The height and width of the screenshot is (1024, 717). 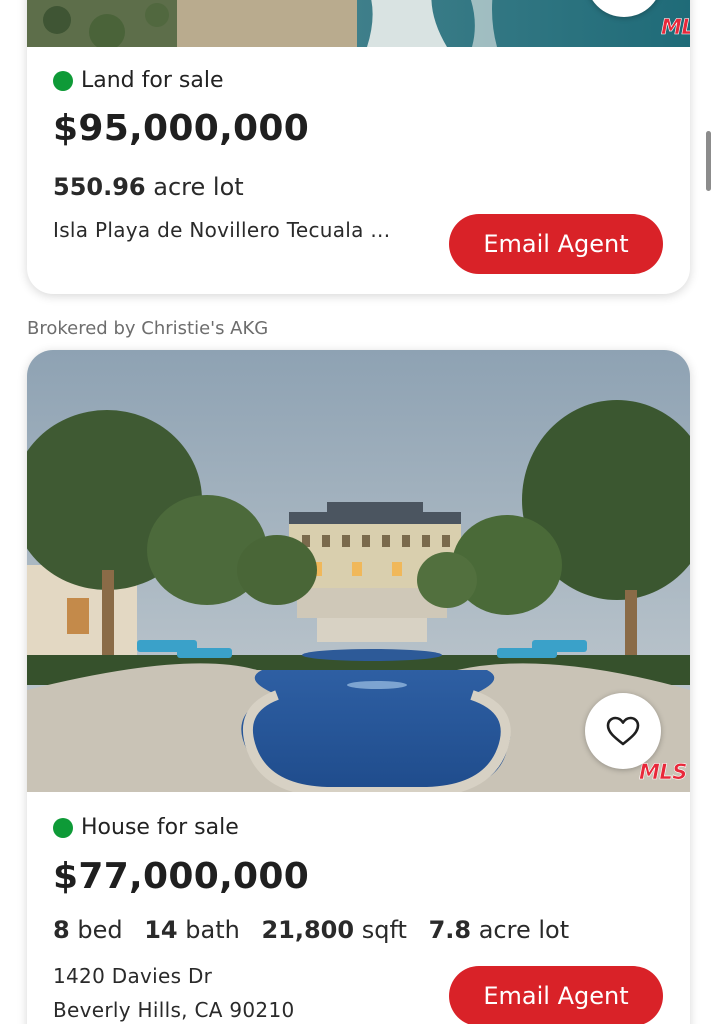 I want to click on baths: 14 bath, so click(x=192, y=930).